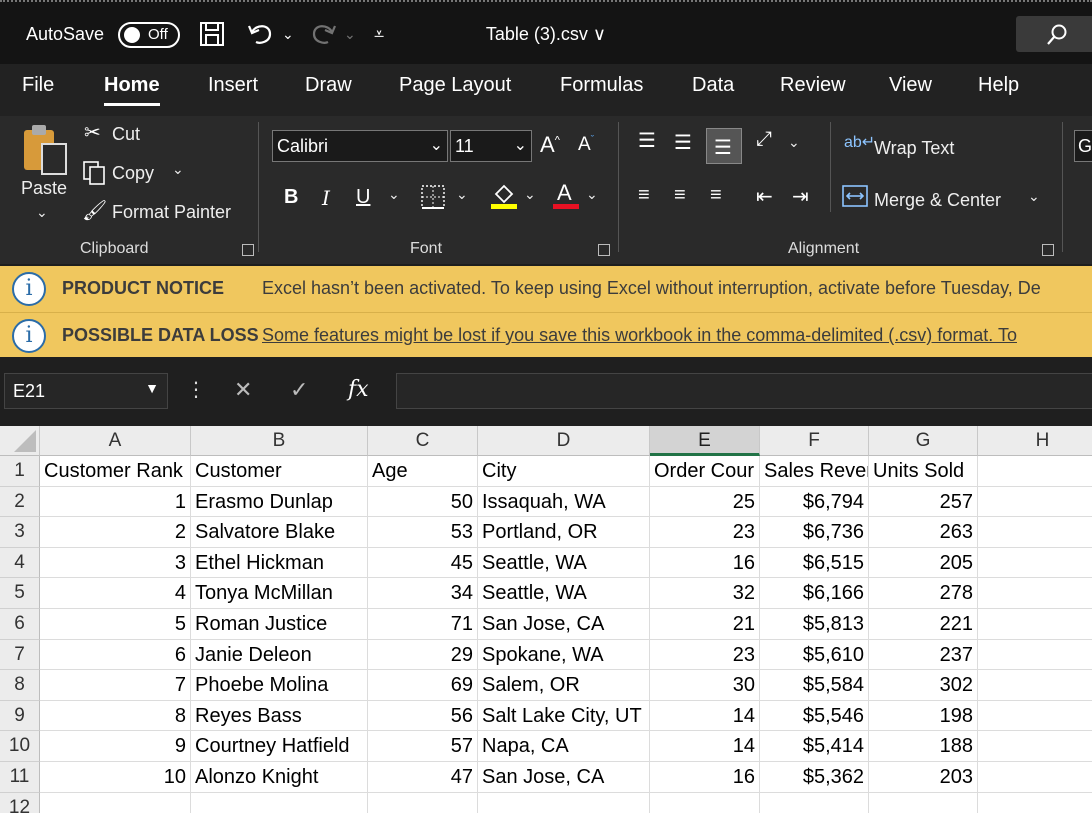 The height and width of the screenshot is (813, 1092). Describe the element at coordinates (1054, 34) in the screenshot. I see `search-box` at that location.